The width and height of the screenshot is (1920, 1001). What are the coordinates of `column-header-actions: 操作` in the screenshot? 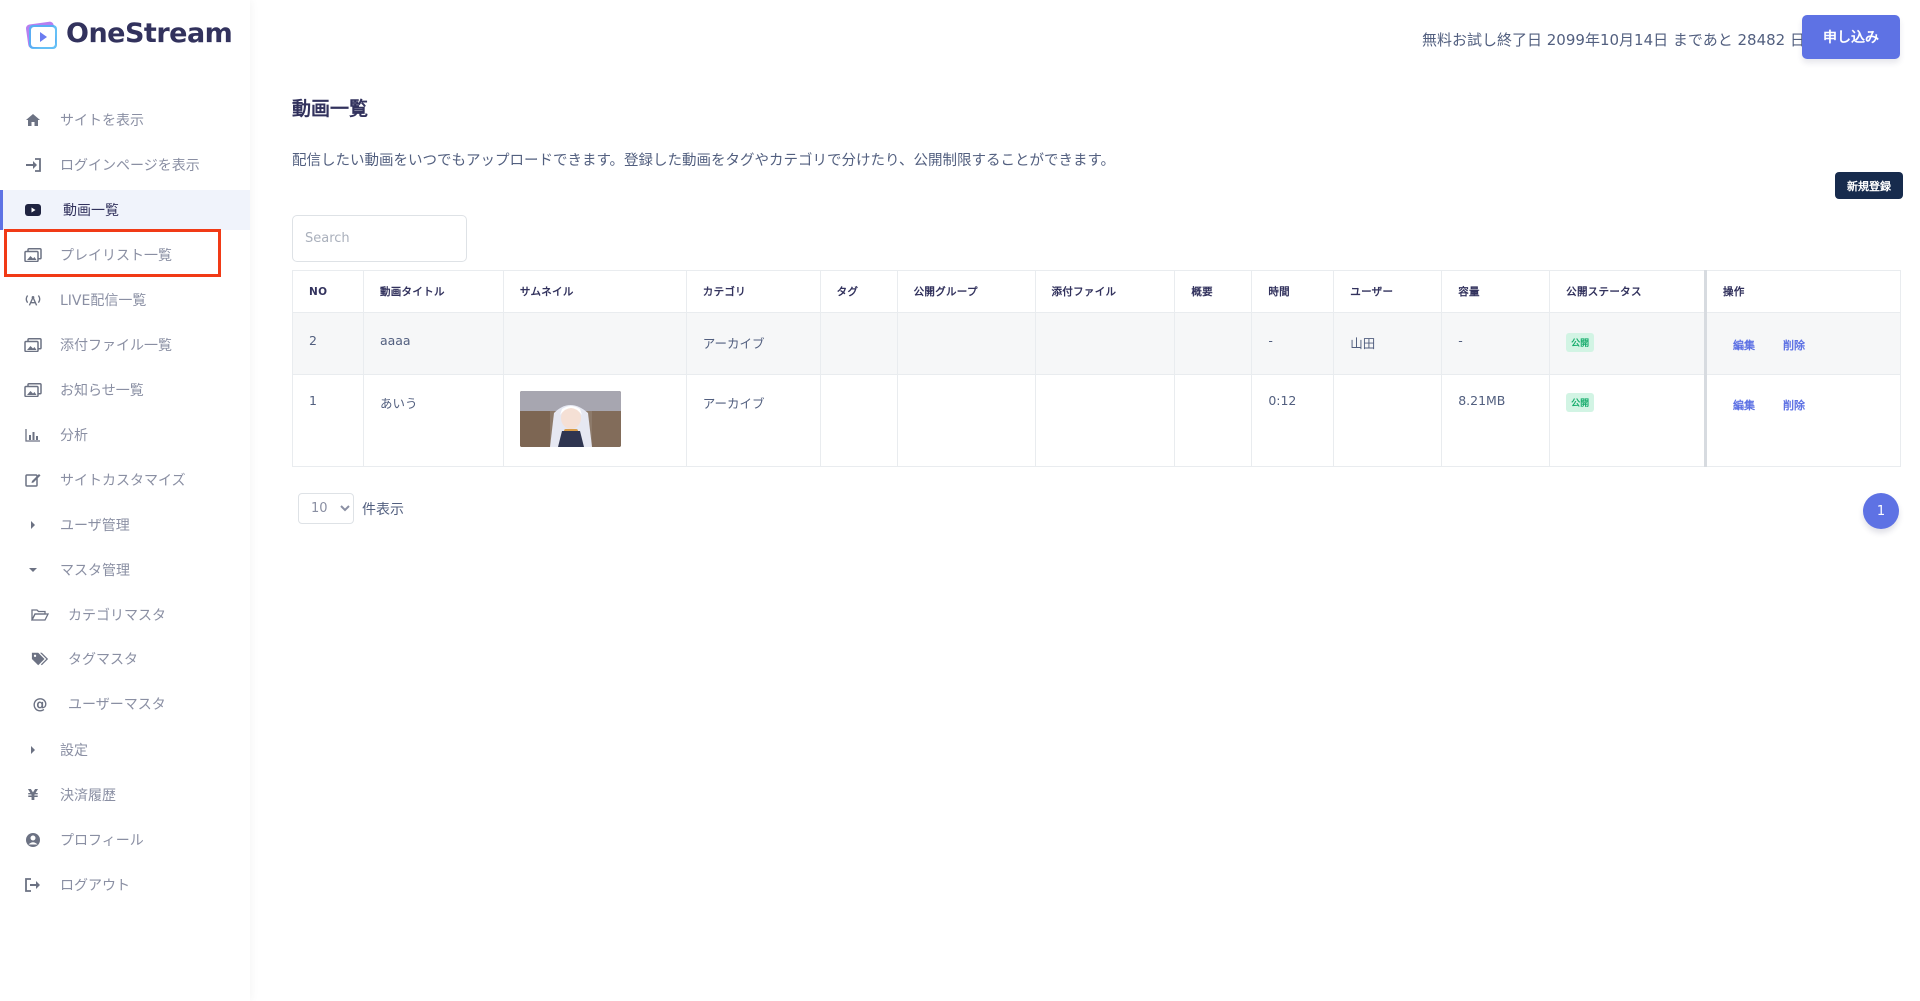 It's located at (1802, 291).